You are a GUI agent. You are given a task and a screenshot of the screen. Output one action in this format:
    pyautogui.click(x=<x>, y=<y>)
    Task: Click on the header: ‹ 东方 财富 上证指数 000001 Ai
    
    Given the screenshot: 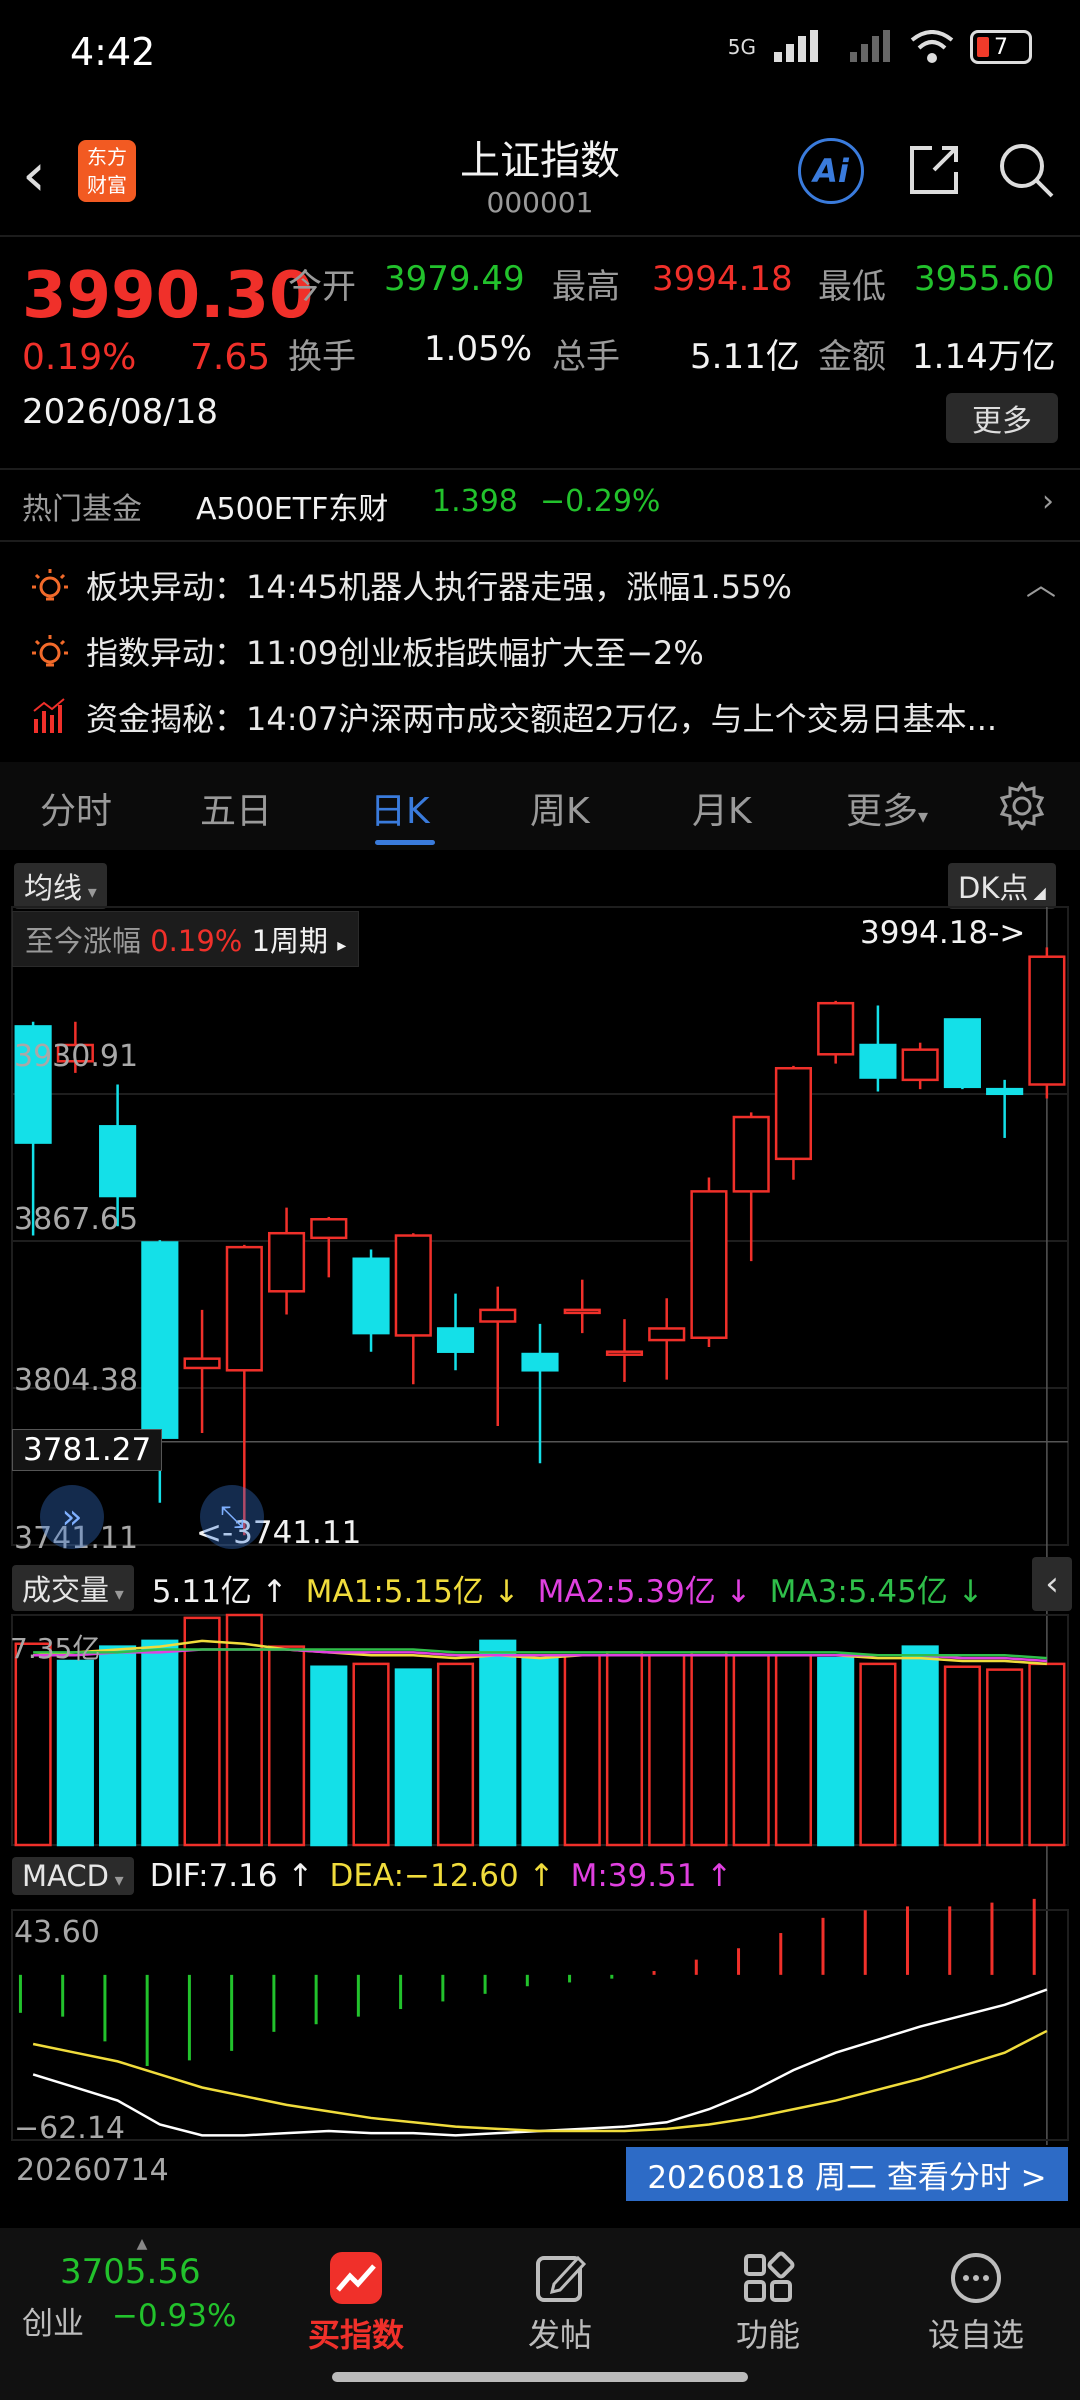 What is the action you would take?
    pyautogui.click(x=540, y=172)
    